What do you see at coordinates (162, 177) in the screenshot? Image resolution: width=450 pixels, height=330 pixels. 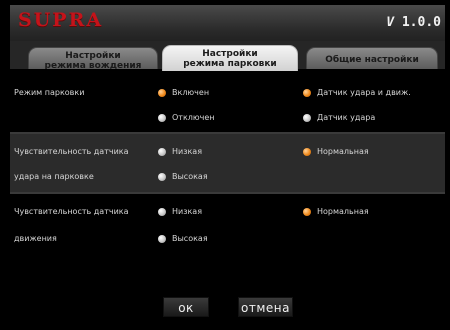 I see `radio-shock-high` at bounding box center [162, 177].